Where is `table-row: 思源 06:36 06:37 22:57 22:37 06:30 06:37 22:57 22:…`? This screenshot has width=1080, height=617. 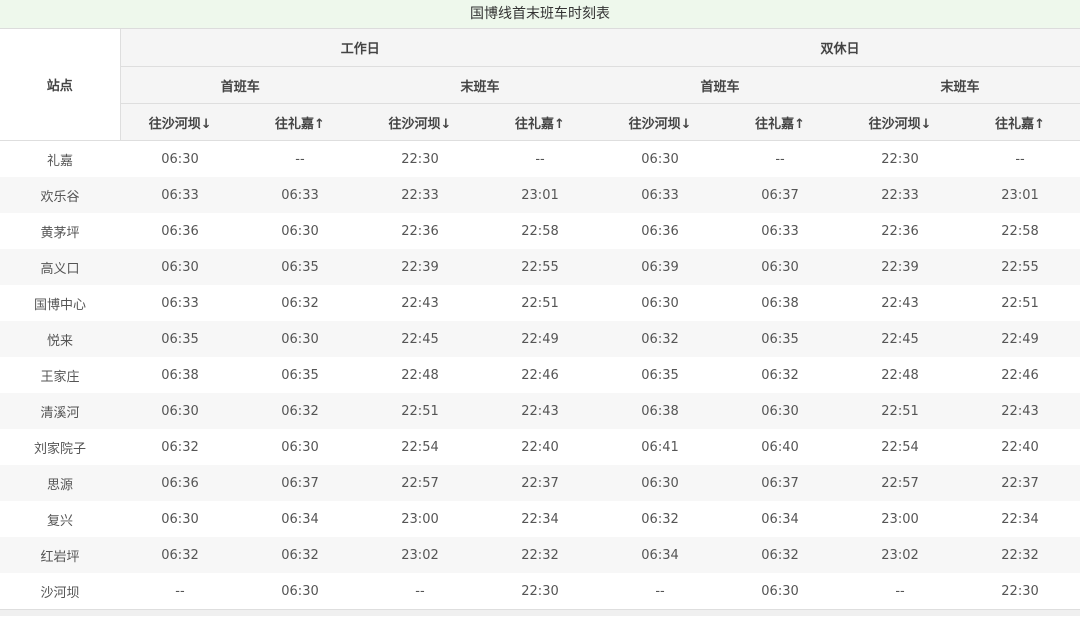
table-row: 思源 06:36 06:37 22:57 22:37 06:30 06:37 22:57 22:… is located at coordinates (540, 483).